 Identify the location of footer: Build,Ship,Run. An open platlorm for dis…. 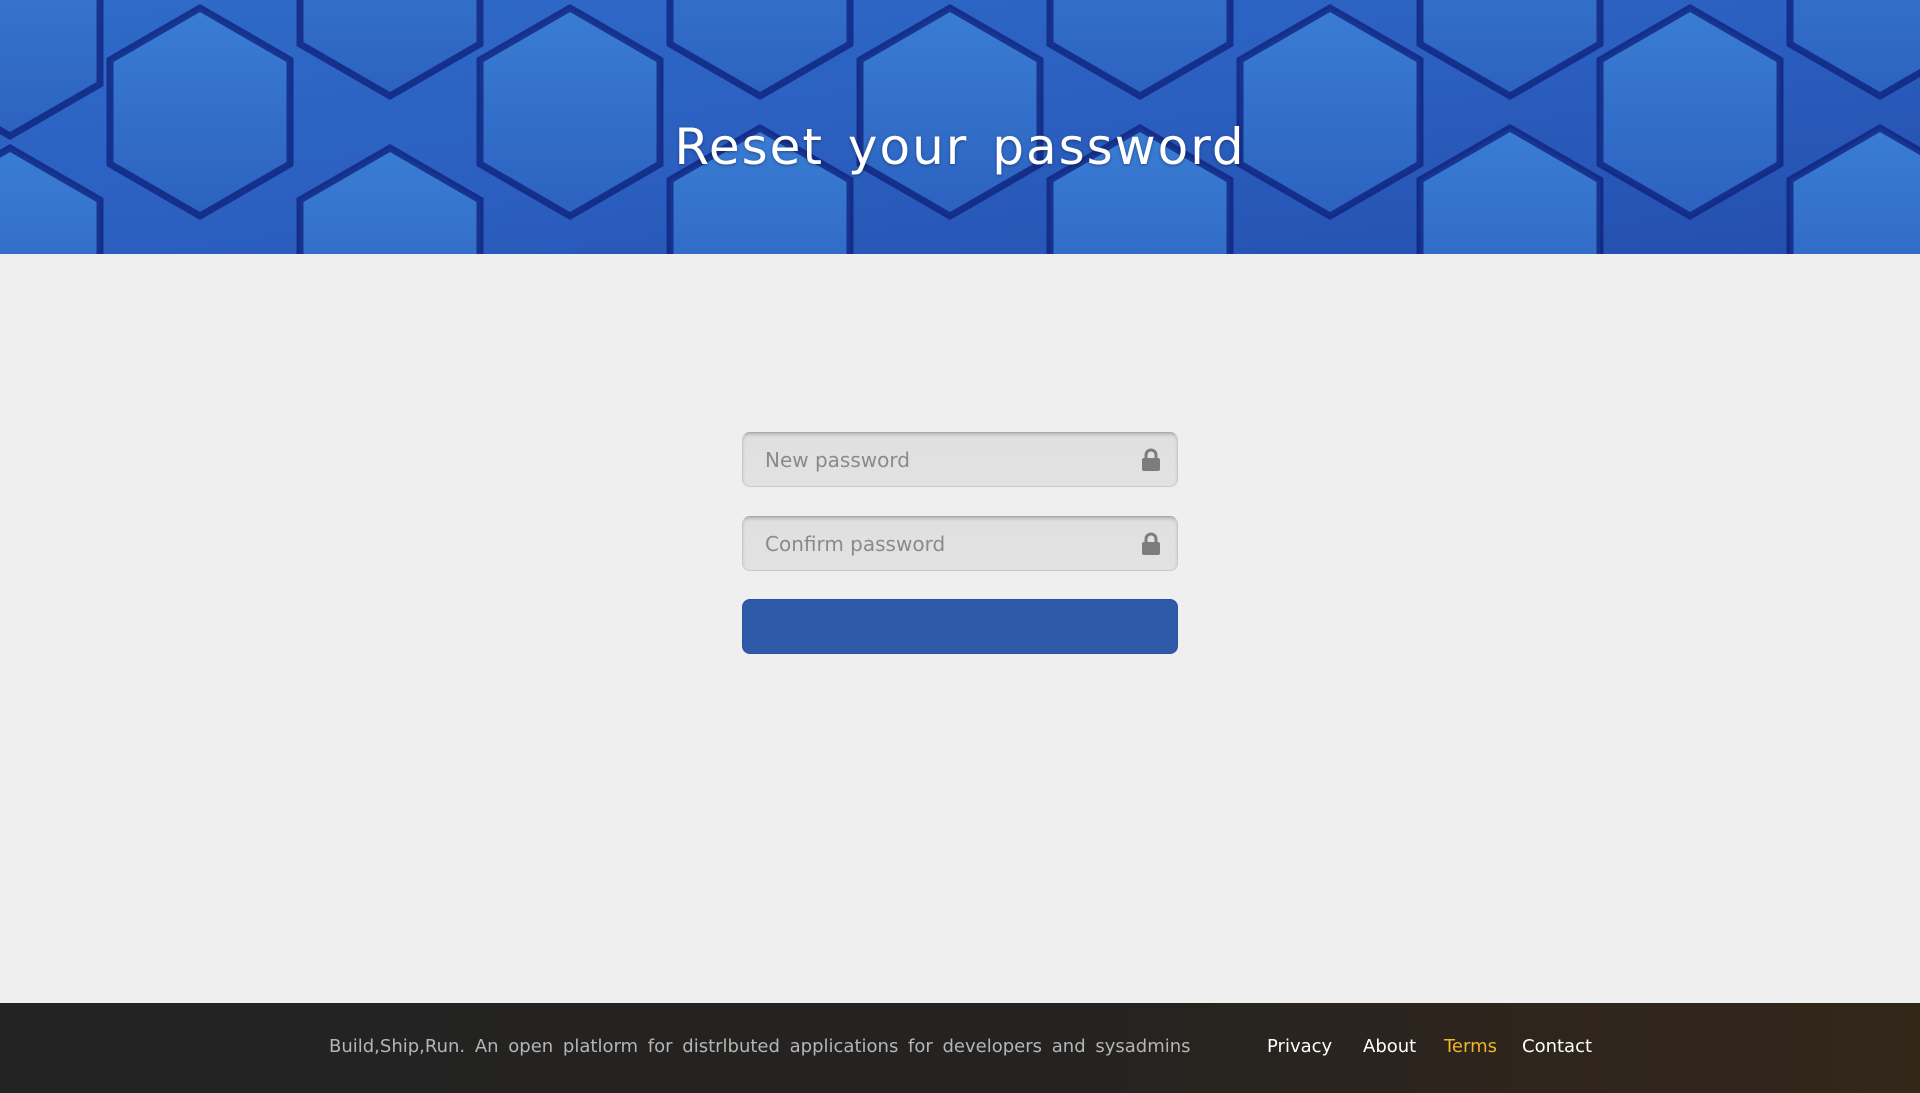
(960, 1048).